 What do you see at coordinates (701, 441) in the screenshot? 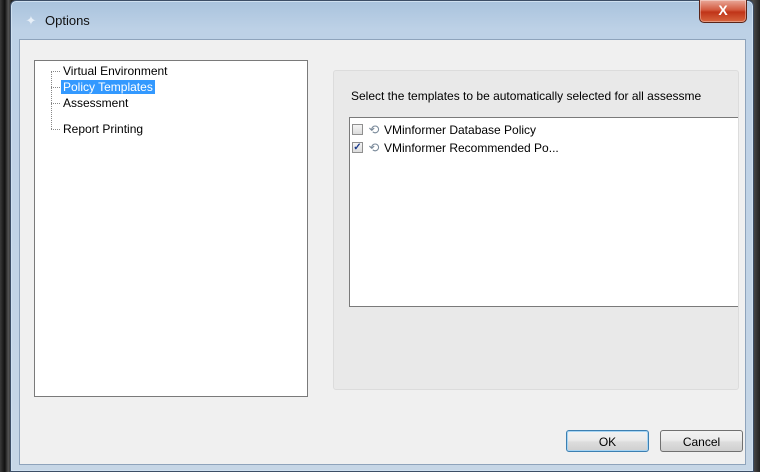
I see `cancel-button: Cancel` at bounding box center [701, 441].